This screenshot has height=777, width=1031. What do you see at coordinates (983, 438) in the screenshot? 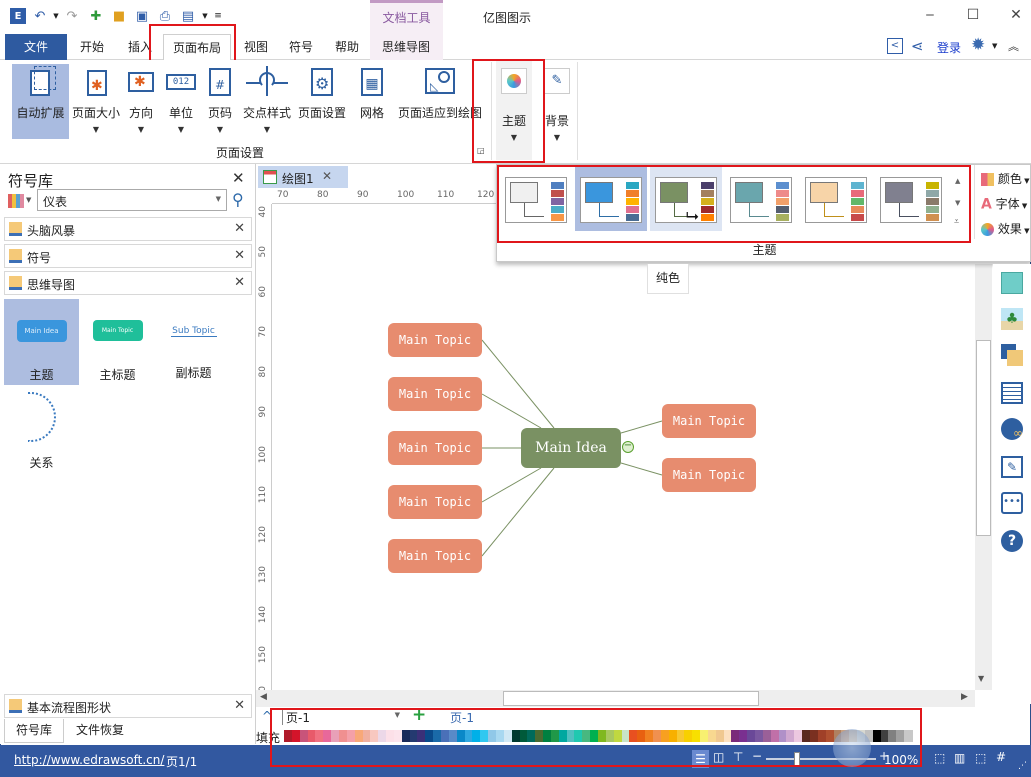
I see `vertical-scroll-thumb` at bounding box center [983, 438].